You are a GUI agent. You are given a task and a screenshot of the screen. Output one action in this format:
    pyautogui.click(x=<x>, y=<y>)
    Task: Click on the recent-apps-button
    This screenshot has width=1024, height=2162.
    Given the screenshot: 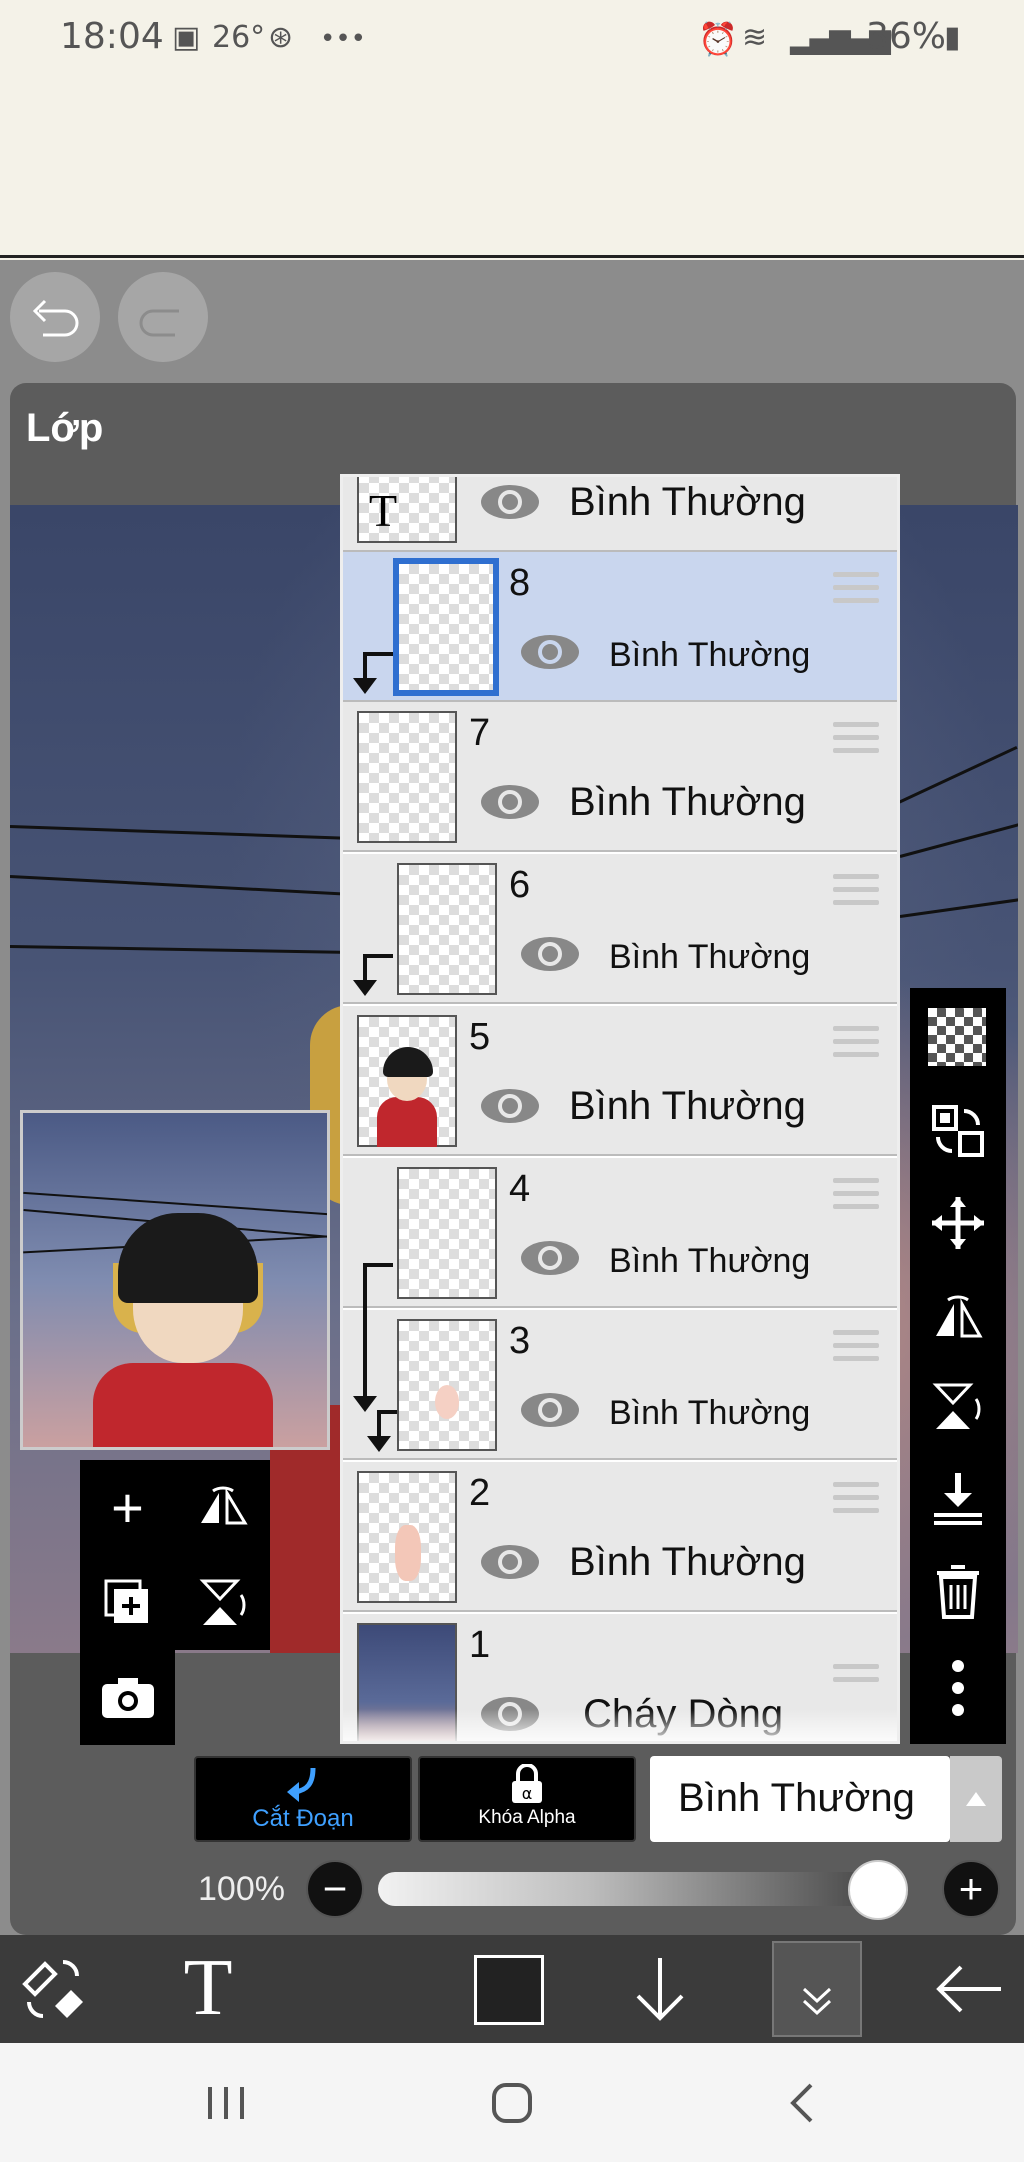 What is the action you would take?
    pyautogui.click(x=226, y=2103)
    